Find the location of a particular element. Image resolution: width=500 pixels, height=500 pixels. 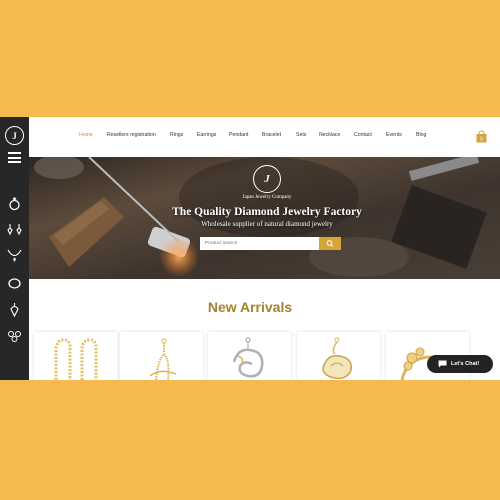

necklace-icon is located at coordinates (14, 256).